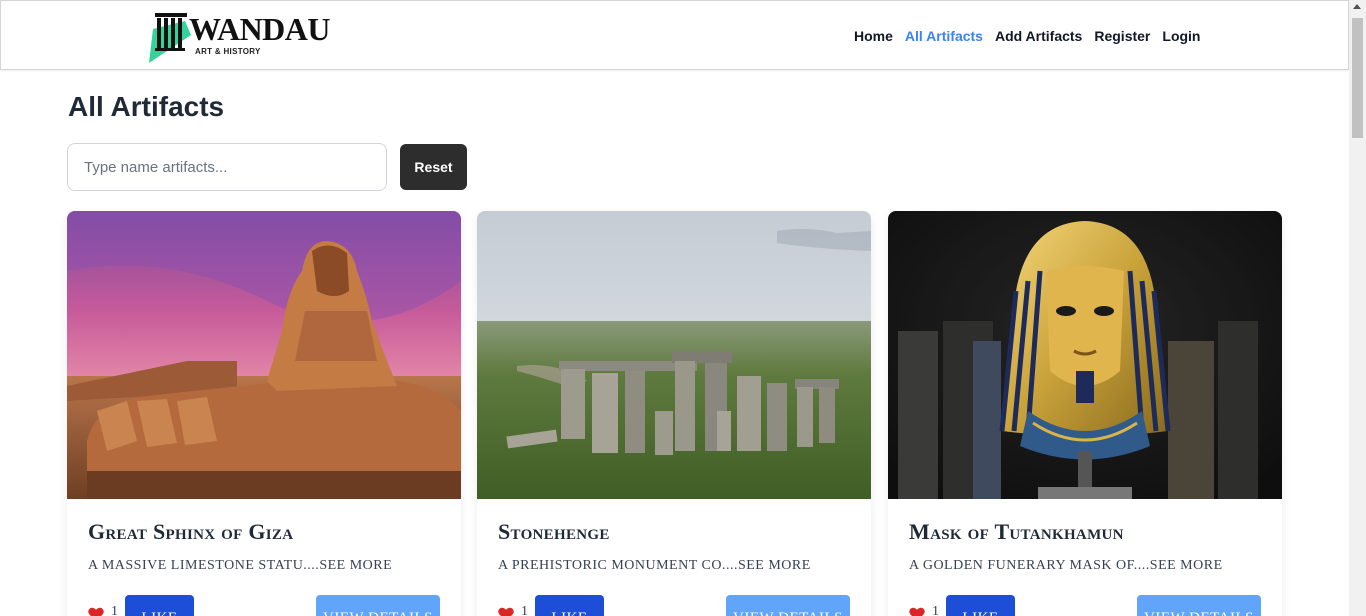  What do you see at coordinates (146, 106) in the screenshot?
I see `page-title: All Artifacts` at bounding box center [146, 106].